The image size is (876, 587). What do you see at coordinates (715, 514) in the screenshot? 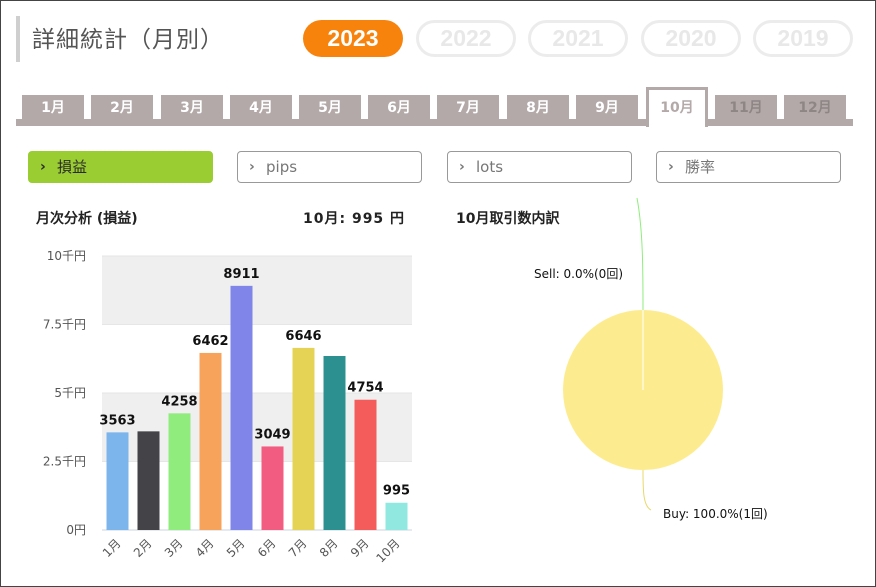
I see `pie-label-buy: Buy: 100.0%(1回)` at bounding box center [715, 514].